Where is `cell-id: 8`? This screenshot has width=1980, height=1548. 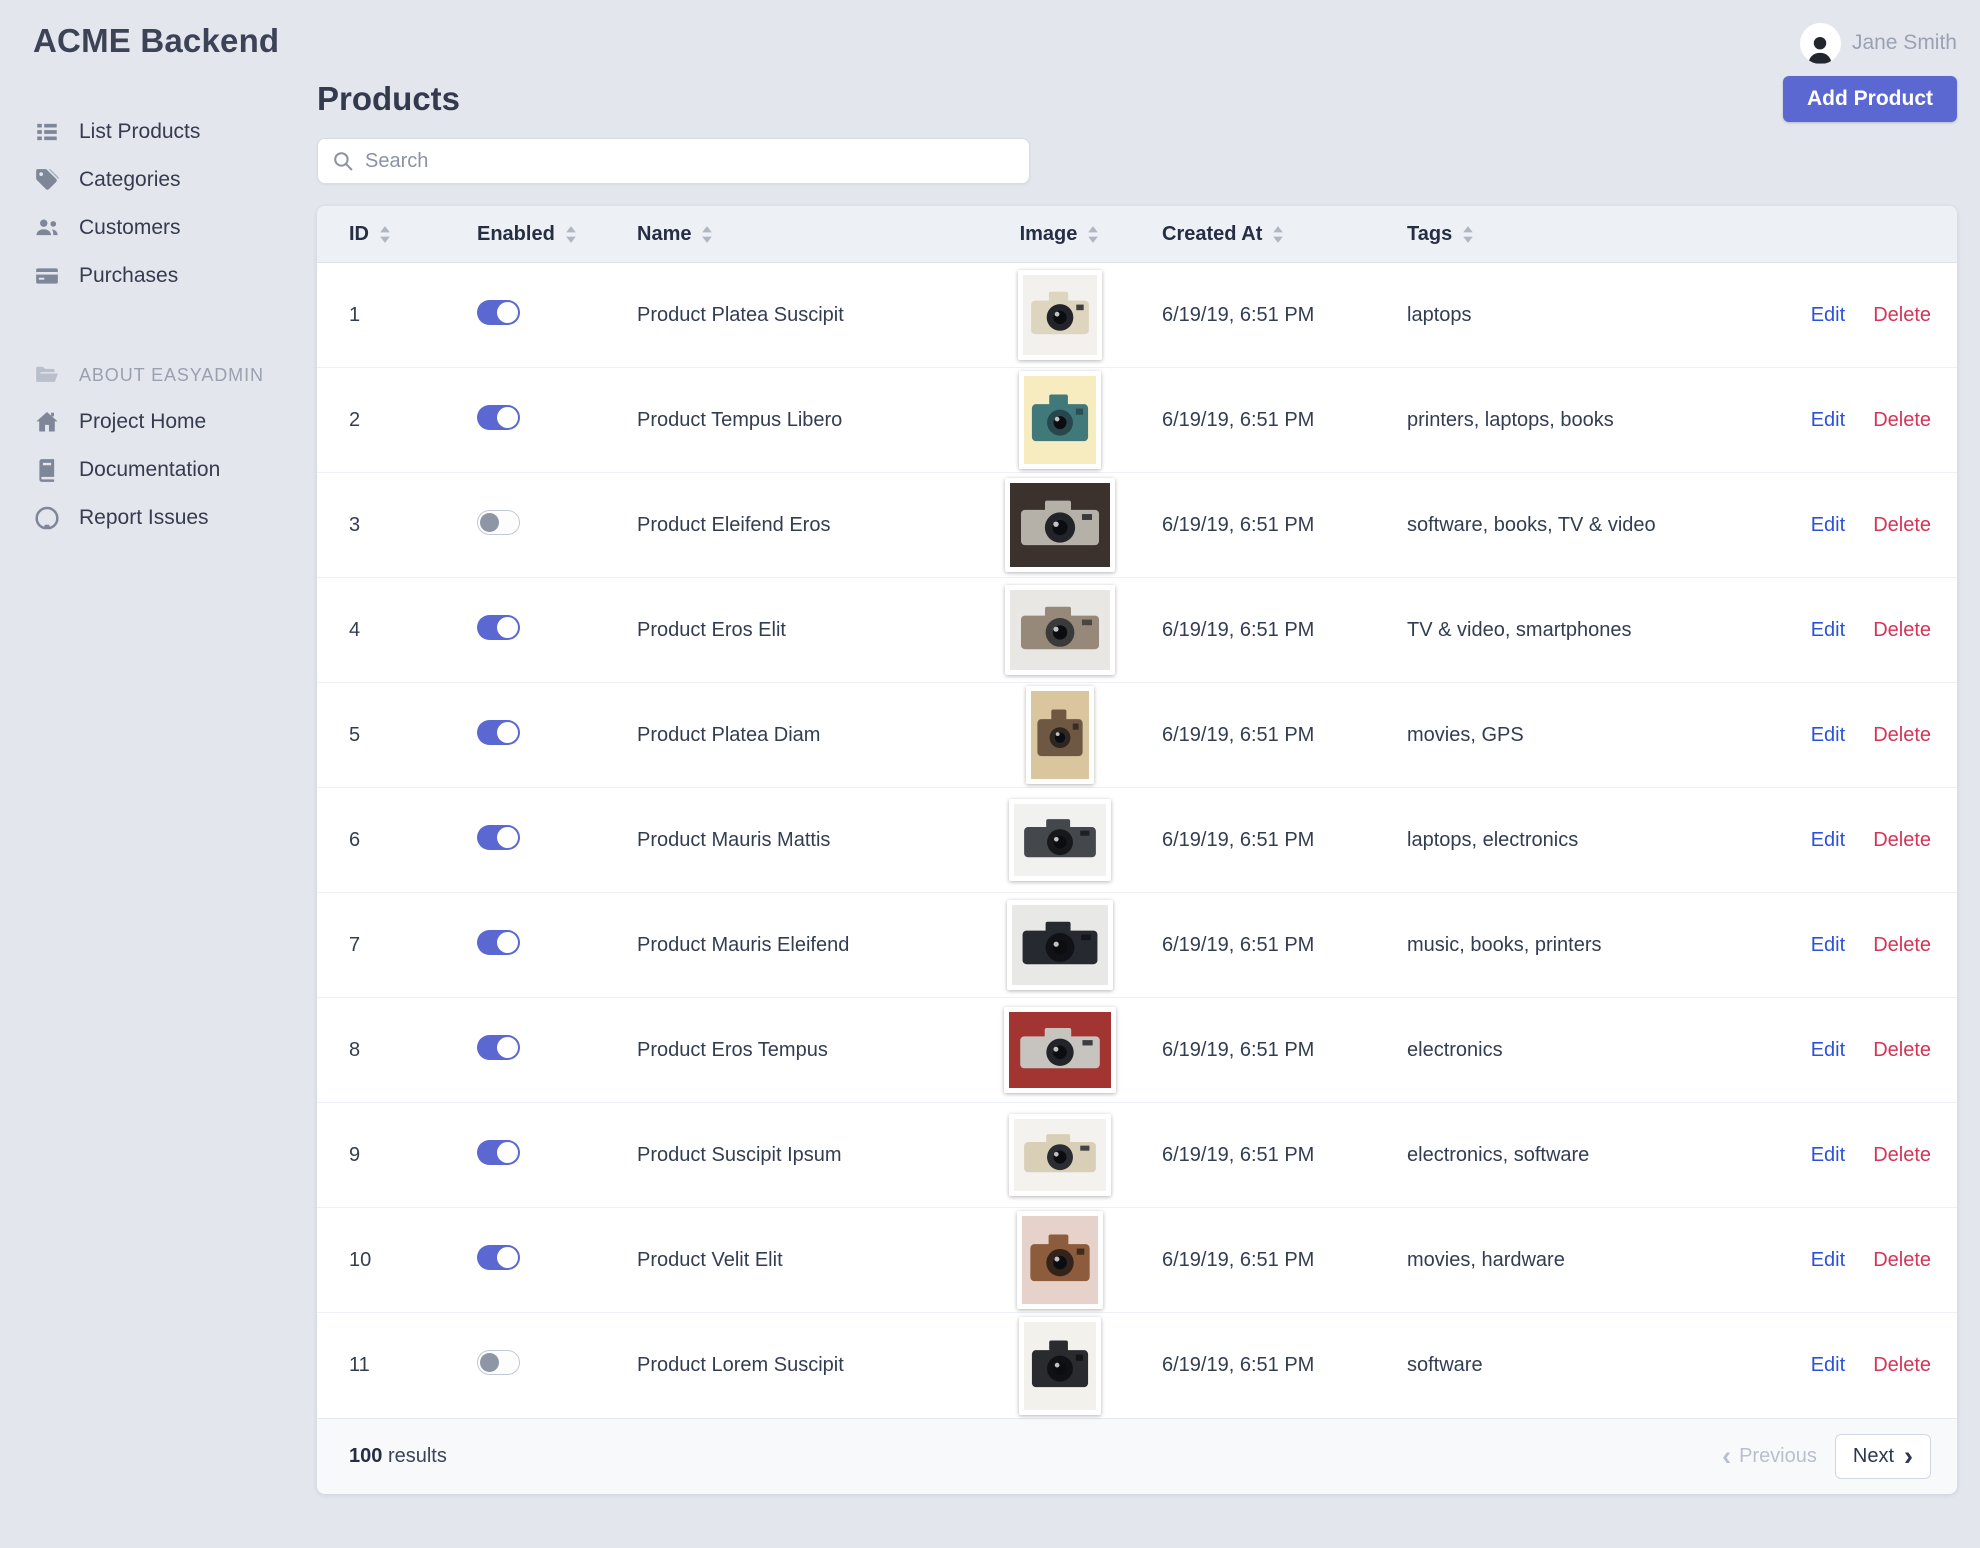
cell-id: 8 is located at coordinates (355, 1049).